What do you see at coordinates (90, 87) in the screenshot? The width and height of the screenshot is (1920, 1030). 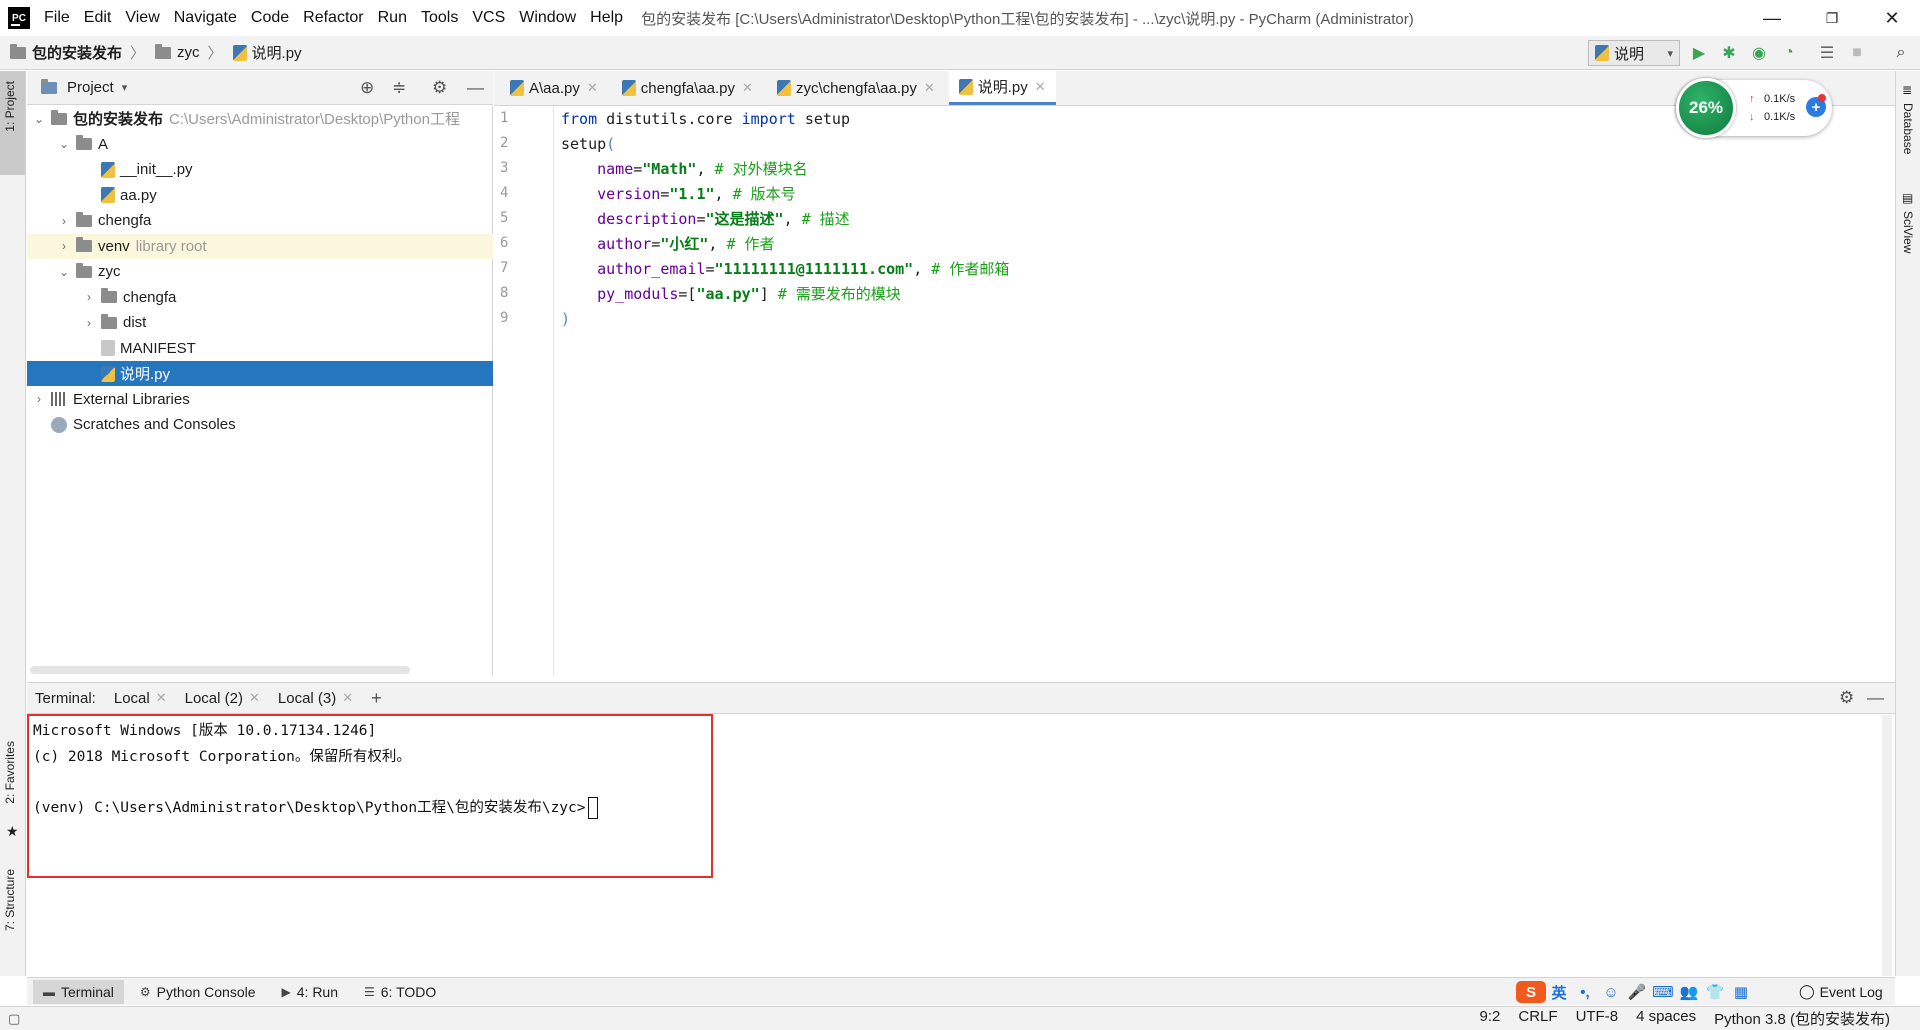 I see `project-view-title: Project` at bounding box center [90, 87].